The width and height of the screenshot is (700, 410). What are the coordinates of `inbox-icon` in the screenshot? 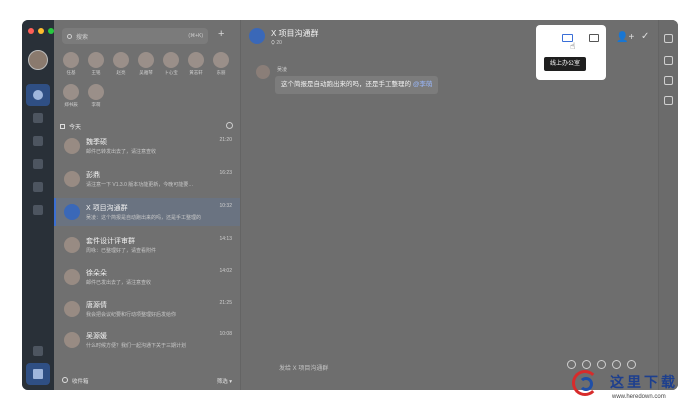 It's located at (65, 380).